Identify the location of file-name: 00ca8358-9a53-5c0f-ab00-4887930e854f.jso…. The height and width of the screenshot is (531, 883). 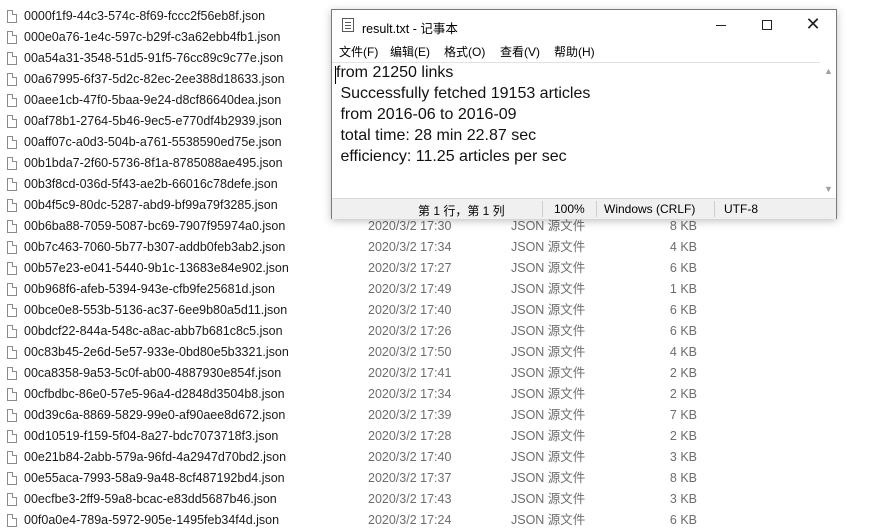
(153, 373).